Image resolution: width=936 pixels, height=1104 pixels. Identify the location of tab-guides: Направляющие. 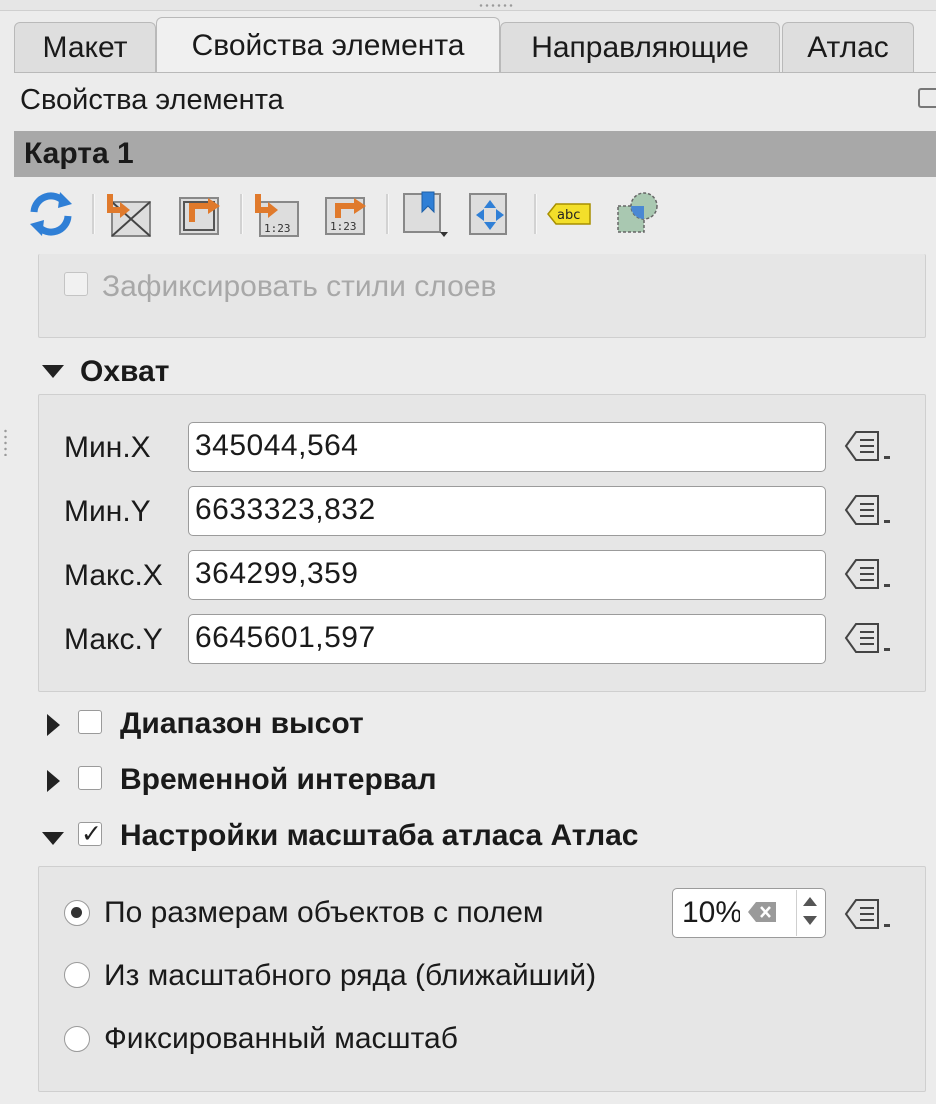
(640, 47).